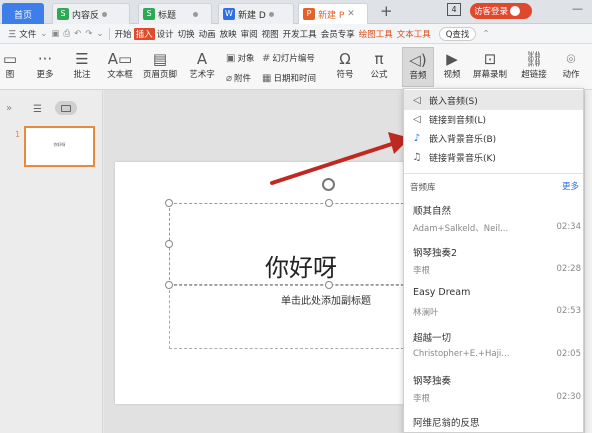 This screenshot has height=433, width=592. What do you see at coordinates (9, 108) in the screenshot?
I see `collapse-panel-icon: »` at bounding box center [9, 108].